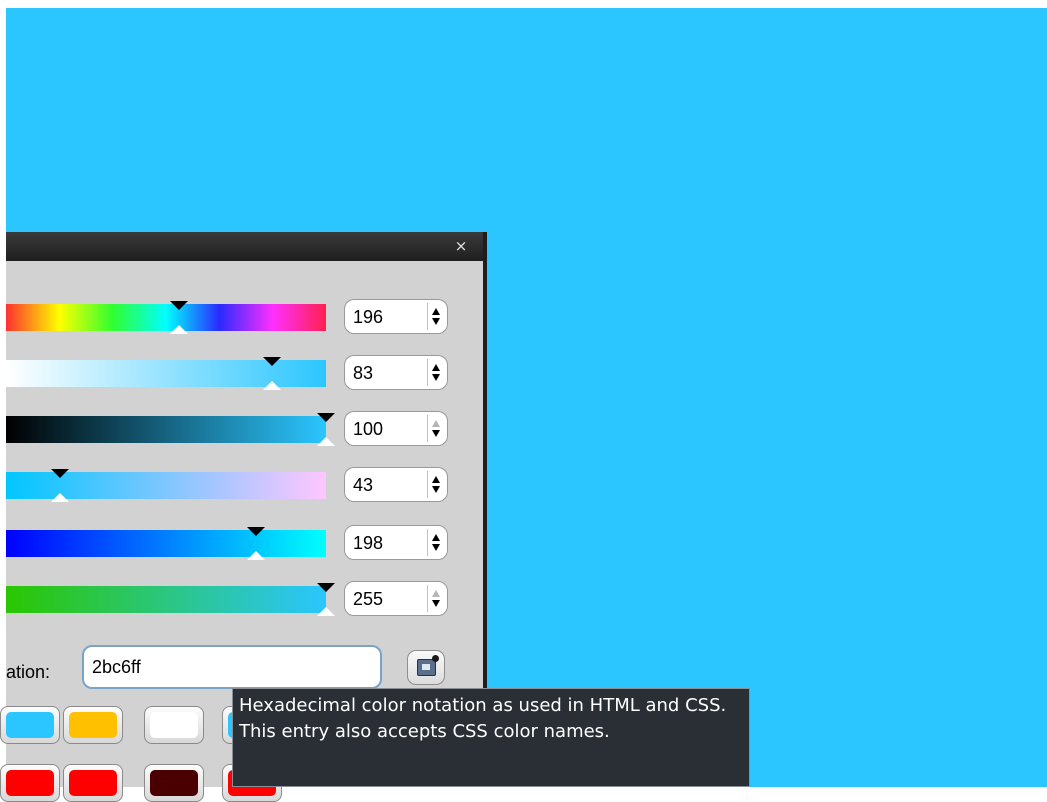  What do you see at coordinates (461, 246) in the screenshot?
I see `close-button: ×` at bounding box center [461, 246].